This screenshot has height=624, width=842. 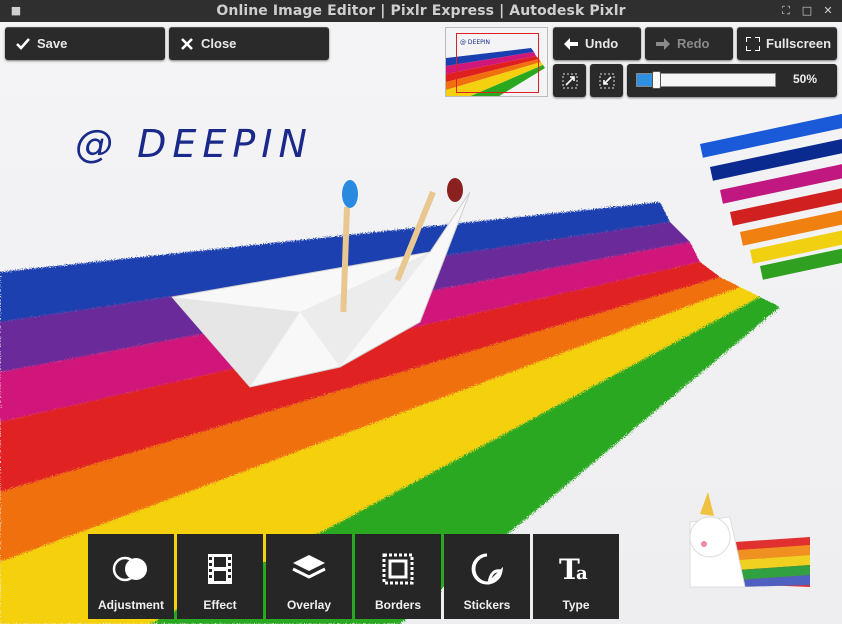 What do you see at coordinates (23, 44) in the screenshot?
I see `checkmark-icon` at bounding box center [23, 44].